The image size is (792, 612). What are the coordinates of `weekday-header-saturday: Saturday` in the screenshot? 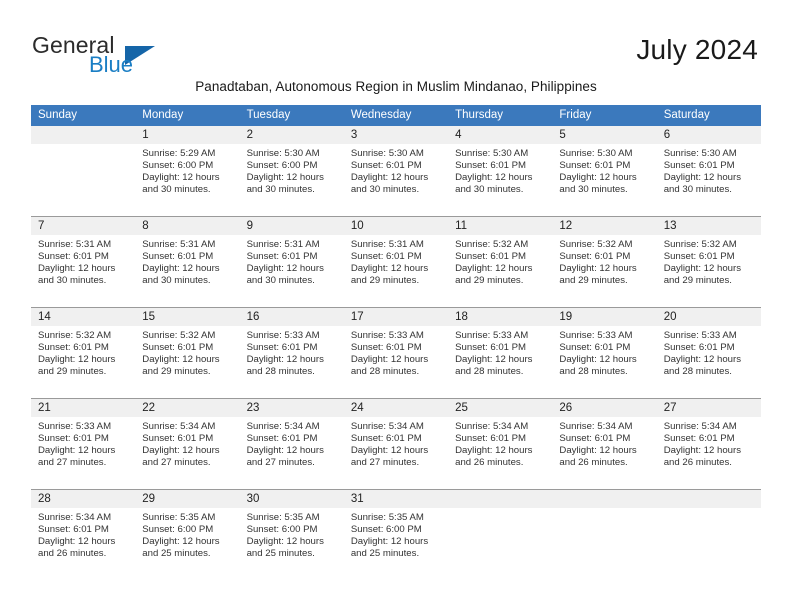 It's located at (708, 115).